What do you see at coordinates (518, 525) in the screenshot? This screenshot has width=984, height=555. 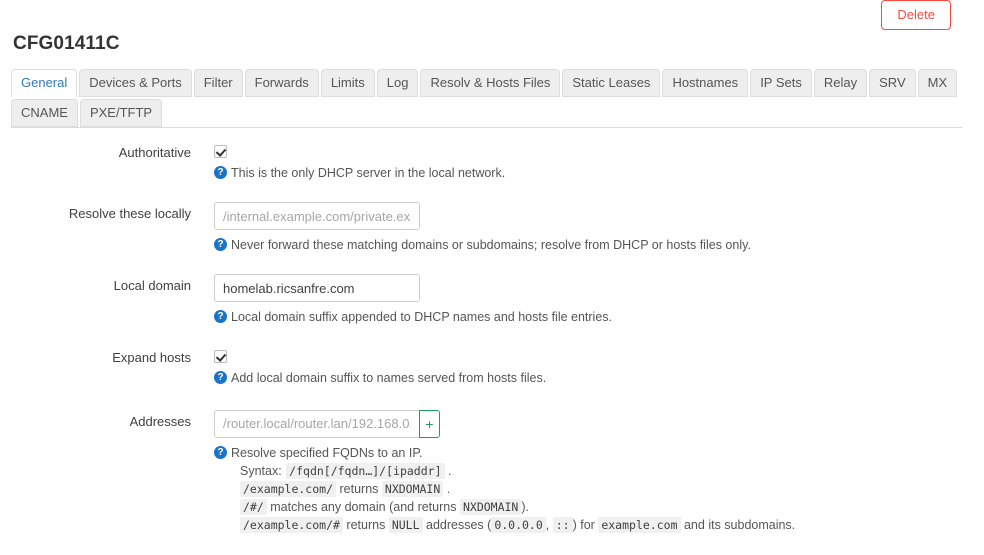 I see `code-ipv4-null: 0.0.0.0` at bounding box center [518, 525].